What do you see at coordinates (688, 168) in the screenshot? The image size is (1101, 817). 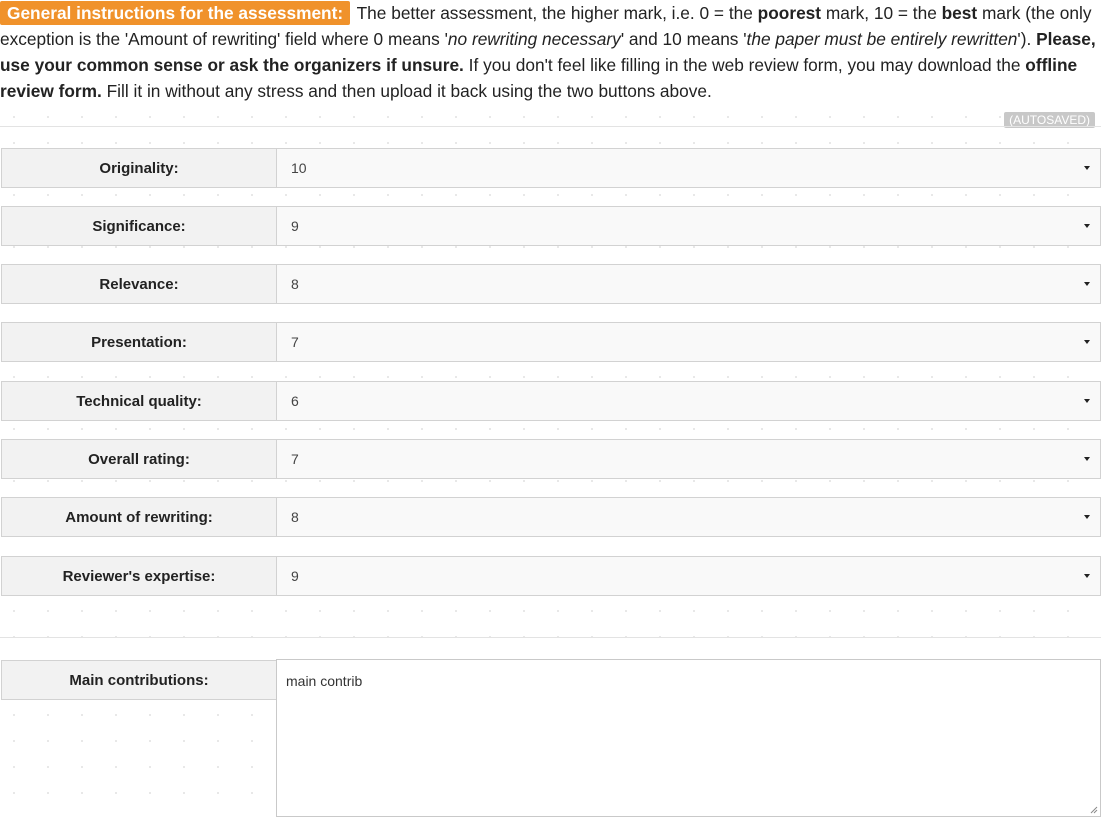 I see `originality-select: 10` at bounding box center [688, 168].